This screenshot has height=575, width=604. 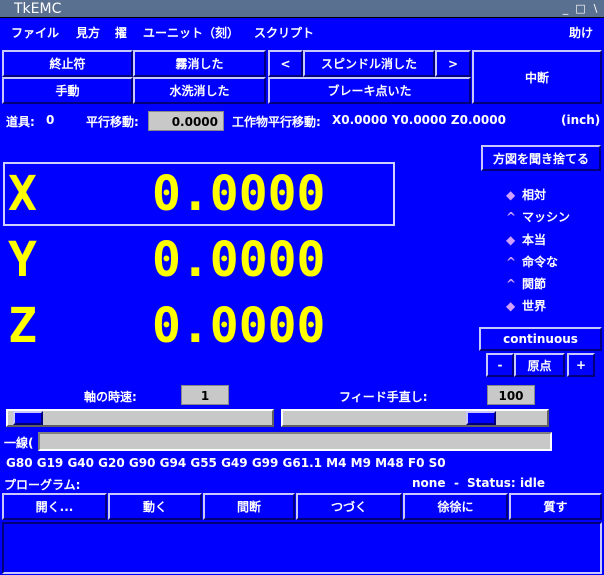 What do you see at coordinates (238, 260) in the screenshot?
I see `axis-y-position: 0.0000` at bounding box center [238, 260].